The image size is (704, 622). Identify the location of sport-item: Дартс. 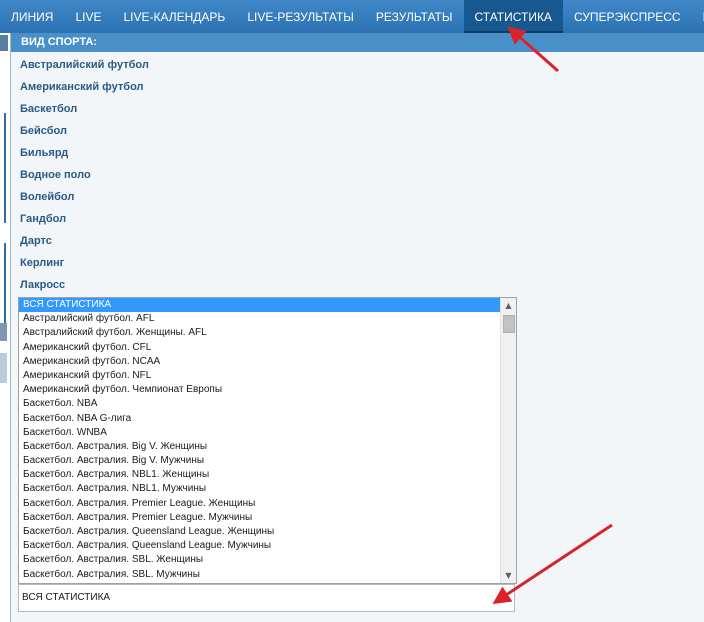
(357, 241).